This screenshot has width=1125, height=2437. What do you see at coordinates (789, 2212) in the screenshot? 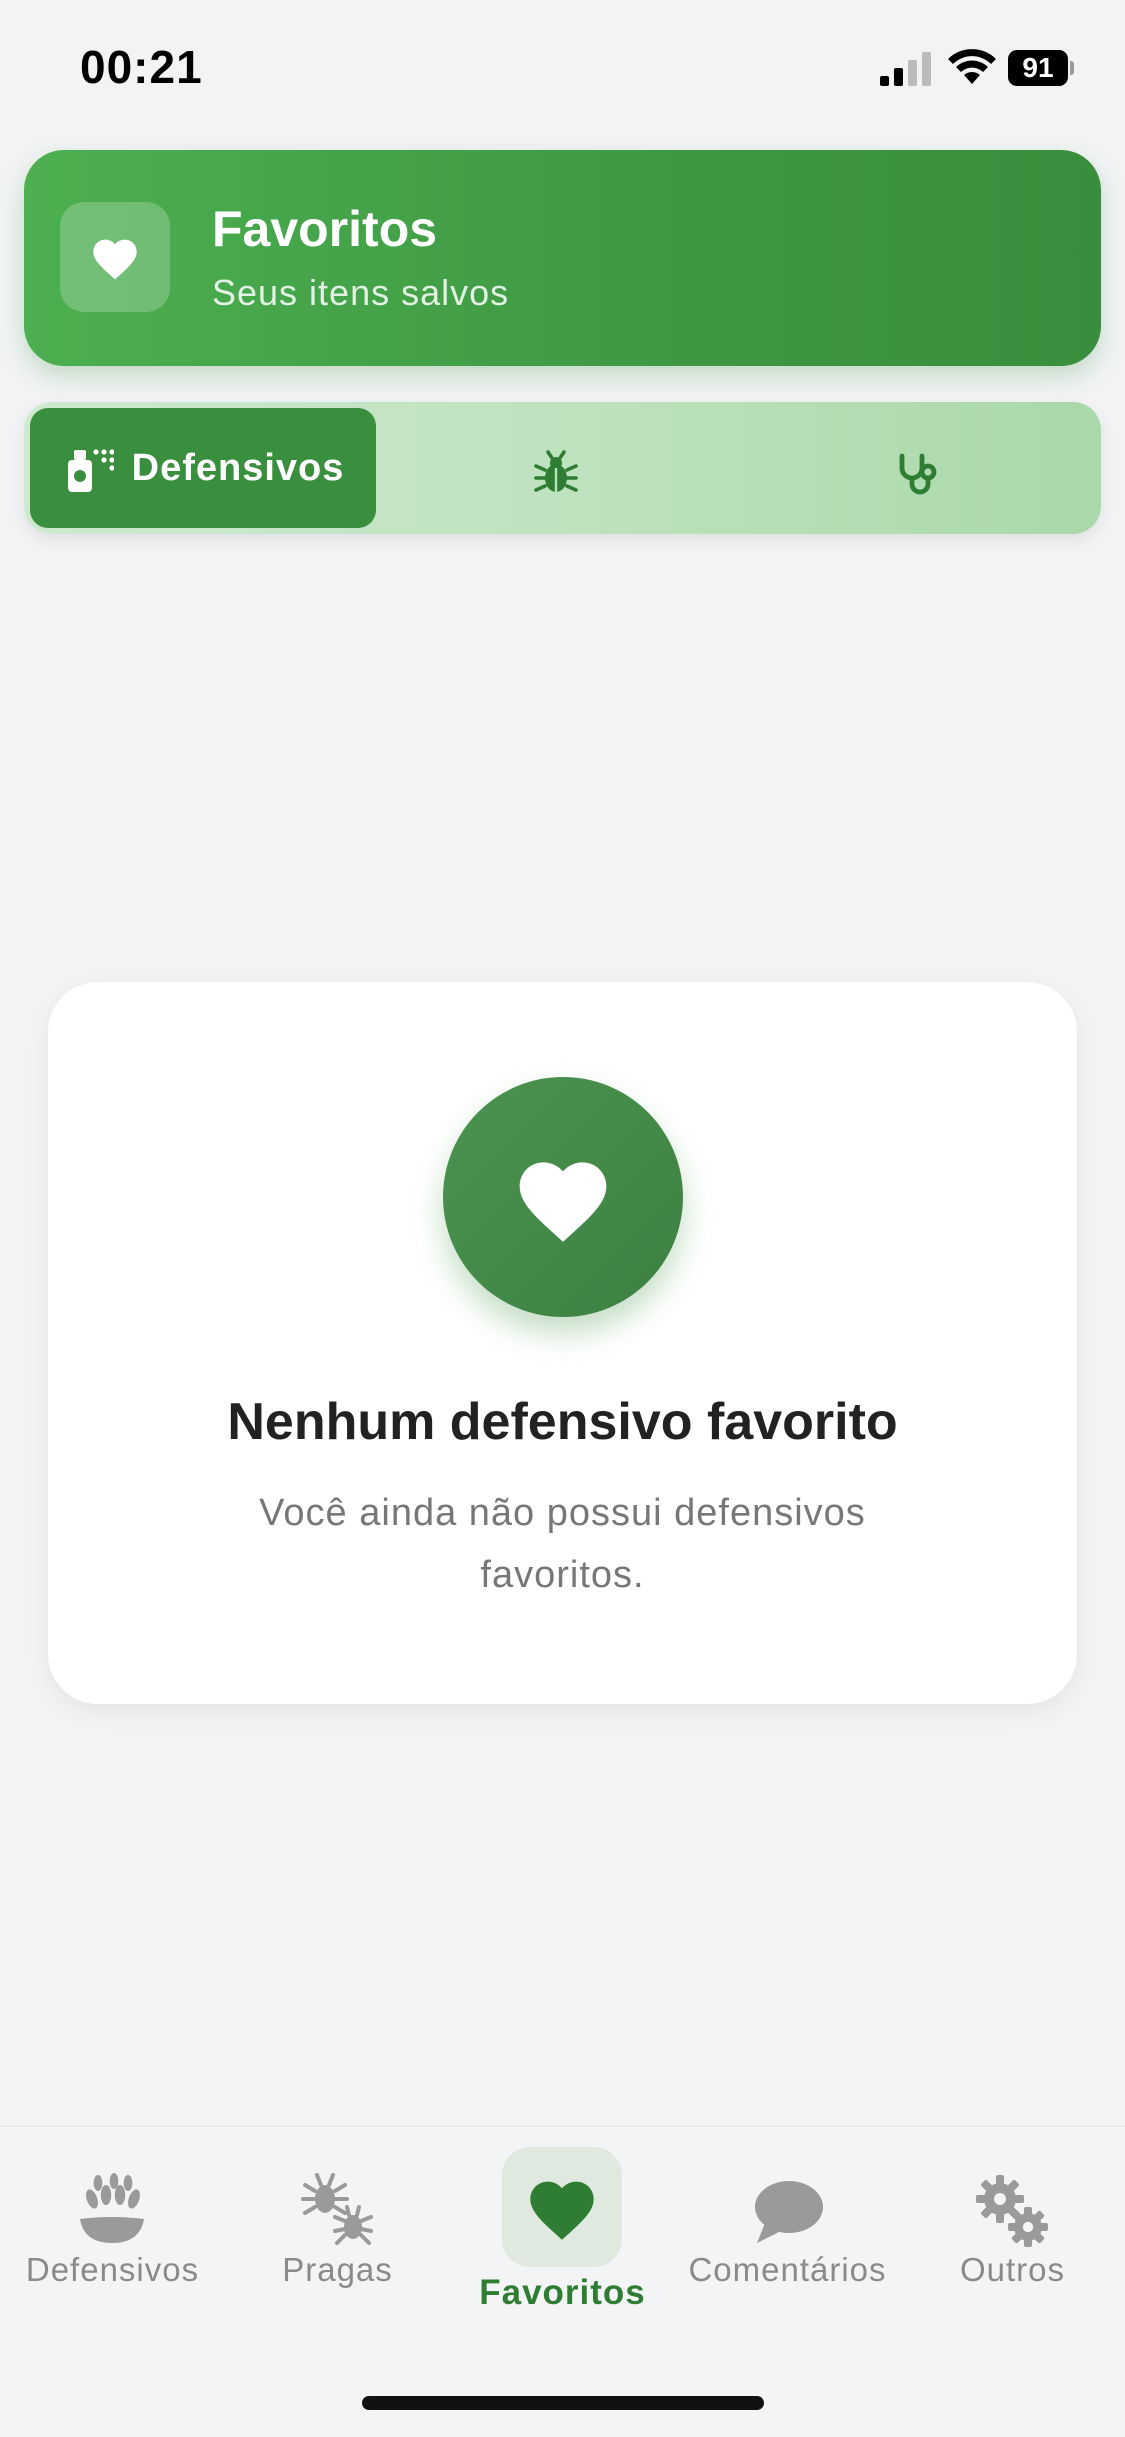
I see `chat-bubble-icon` at bounding box center [789, 2212].